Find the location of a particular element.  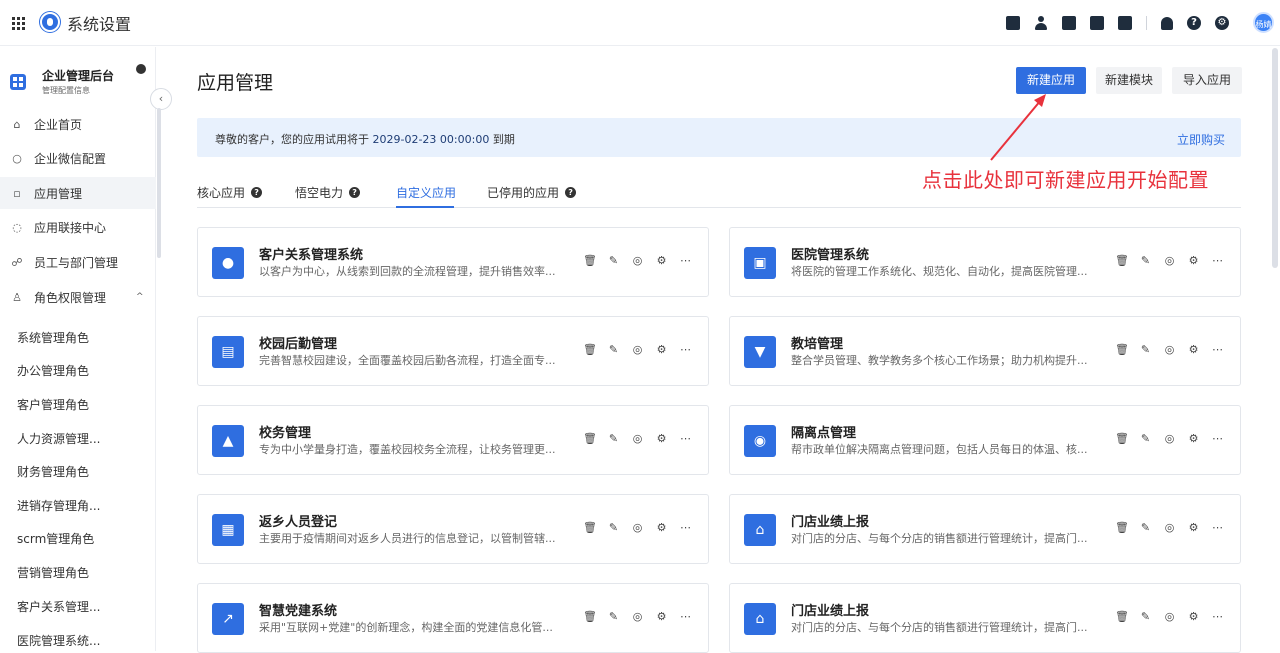

sidebar-role-item: scrm管理角色 is located at coordinates (55, 538).